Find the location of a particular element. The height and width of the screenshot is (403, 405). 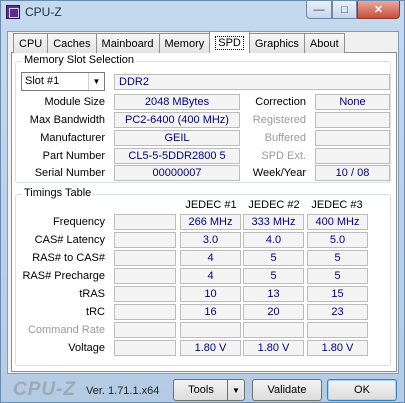

timing-value-cell: 20 is located at coordinates (273, 312).